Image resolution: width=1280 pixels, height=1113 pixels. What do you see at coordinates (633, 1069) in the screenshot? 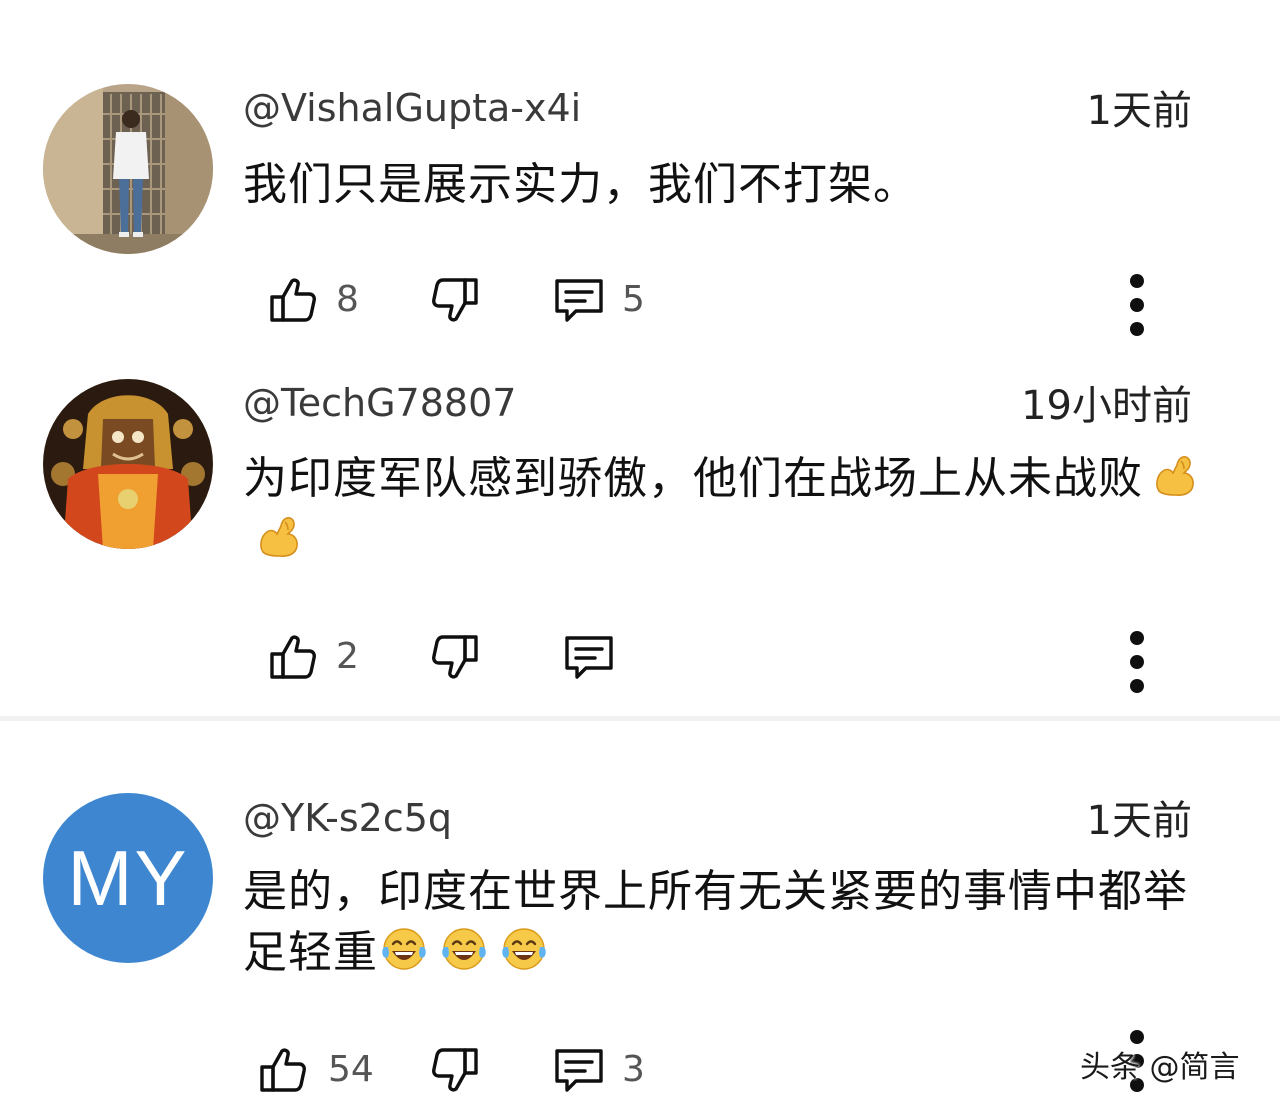
I see `reply-count: 3` at bounding box center [633, 1069].